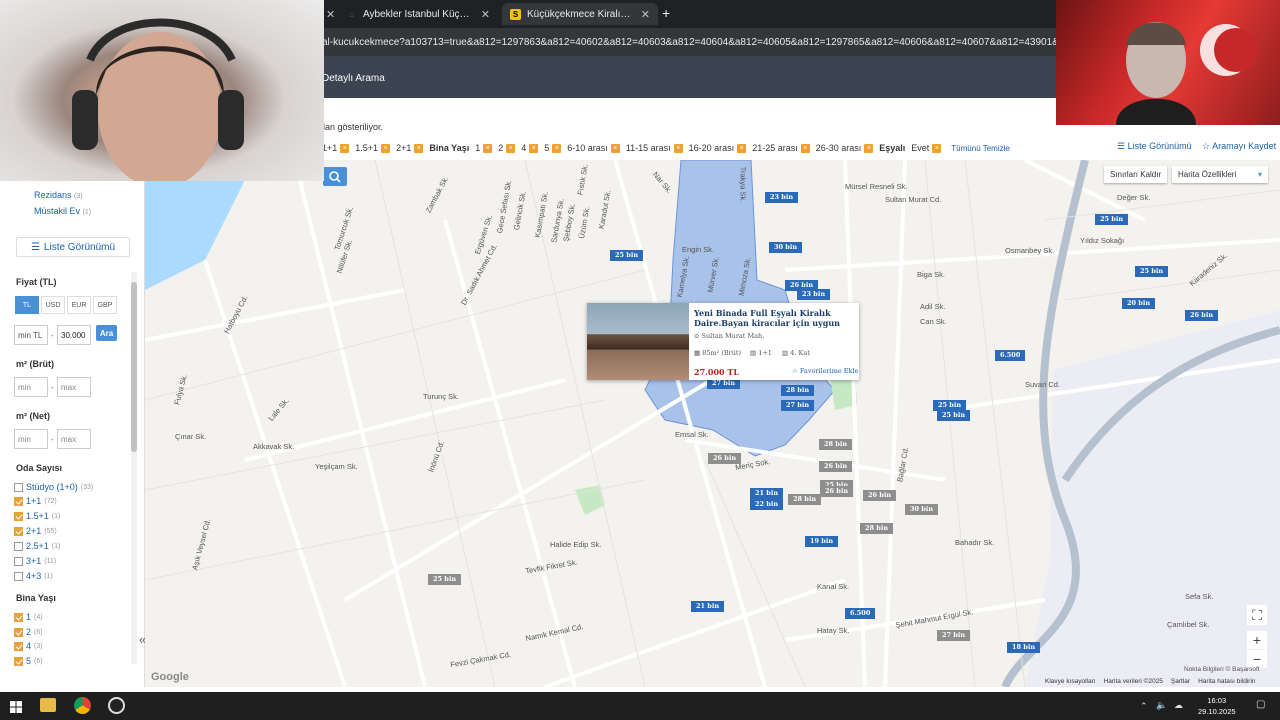 This screenshot has width=1280, height=720. Describe the element at coordinates (1180, 681) in the screenshot. I see `terms-link: Şartlar` at that location.